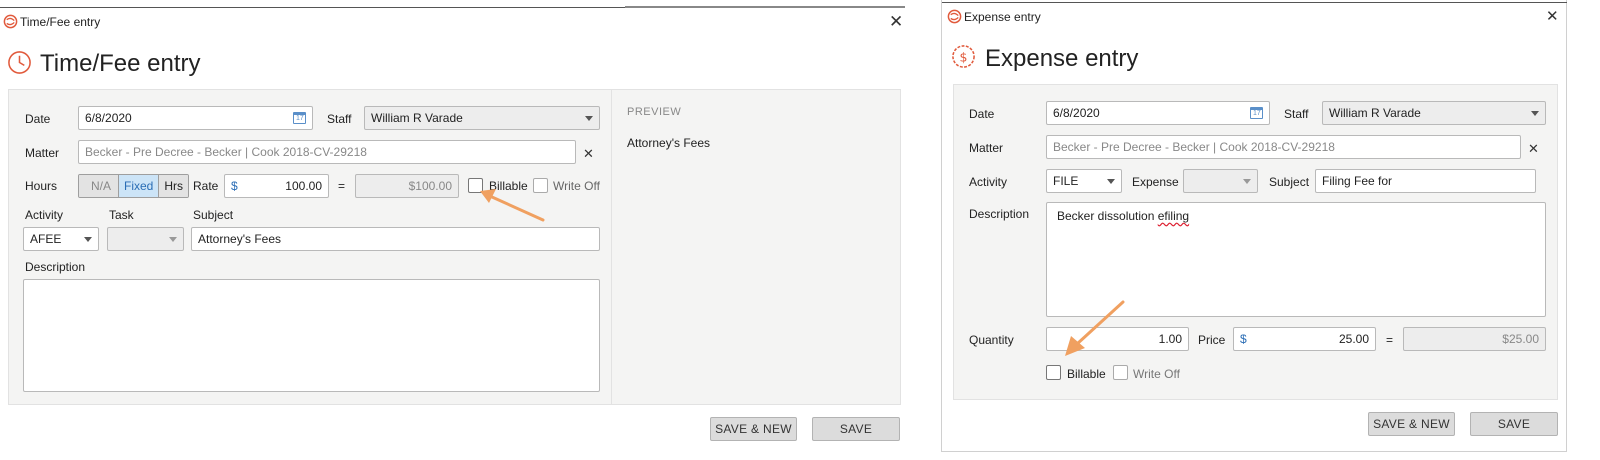 Image resolution: width=1600 pixels, height=460 pixels. What do you see at coordinates (1474, 339) in the screenshot?
I see `total-field: $25.00` at bounding box center [1474, 339].